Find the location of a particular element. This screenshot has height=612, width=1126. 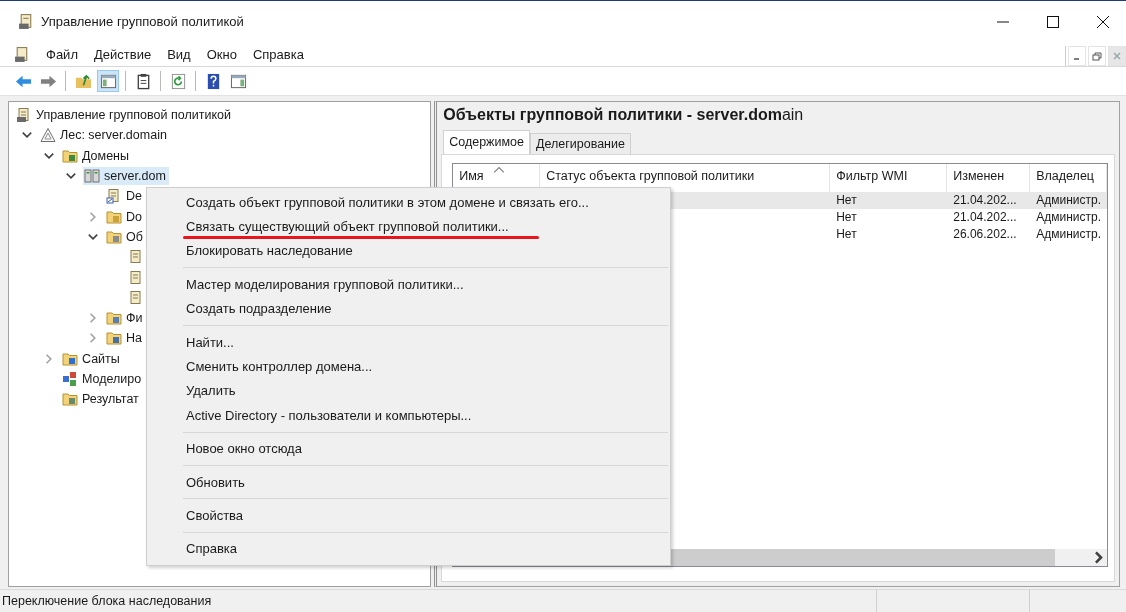

context-menu-item: Новое окно отсюда is located at coordinates (408, 448).